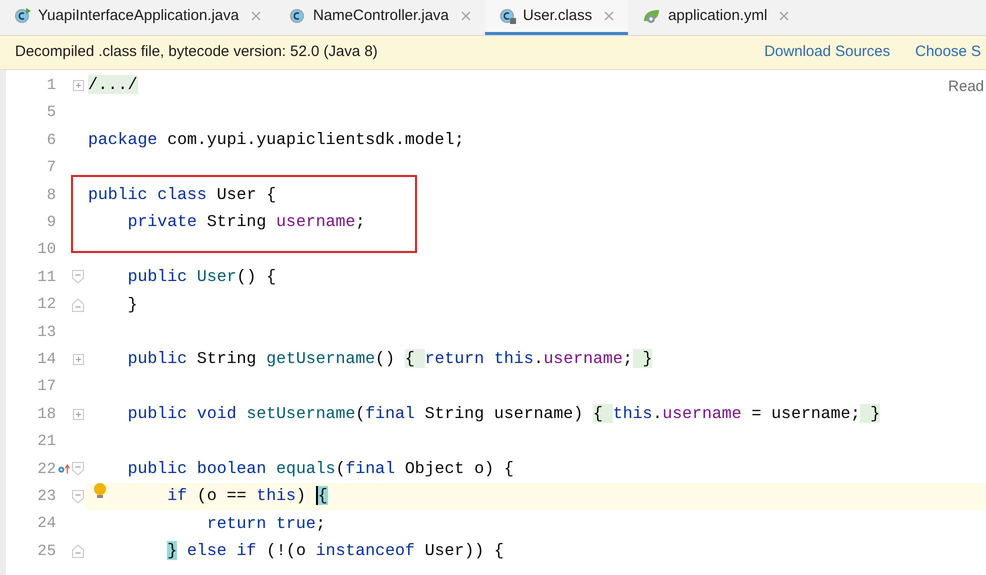  Describe the element at coordinates (46, 249) in the screenshot. I see `line-number: 10` at that location.